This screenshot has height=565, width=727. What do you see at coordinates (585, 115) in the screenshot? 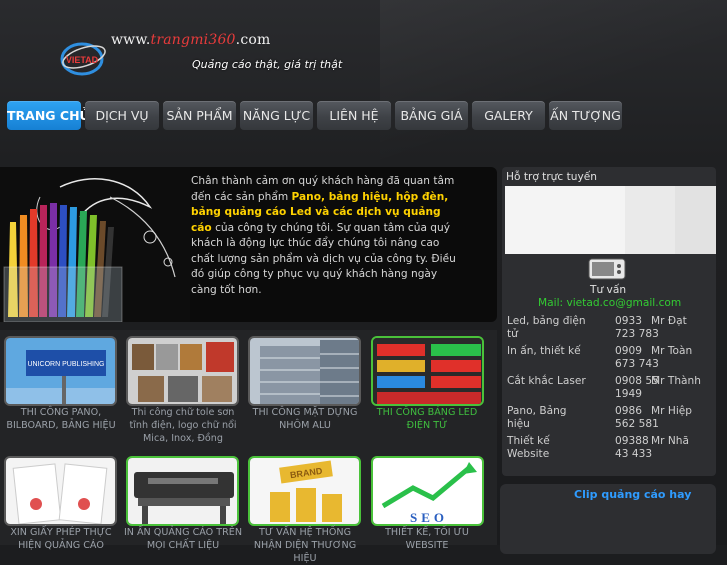
I see `nav-item-impressions: ẤN TƯỢNG` at bounding box center [585, 115].